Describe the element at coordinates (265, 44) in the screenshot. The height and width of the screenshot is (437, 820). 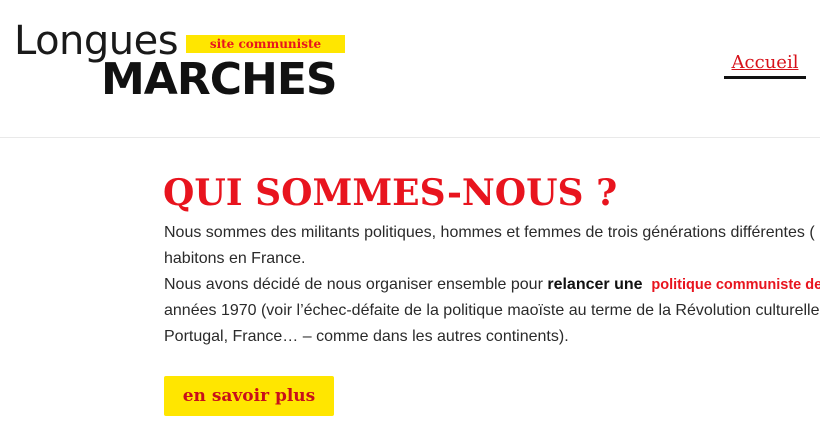
I see `logo-tagline: site communiste` at that location.